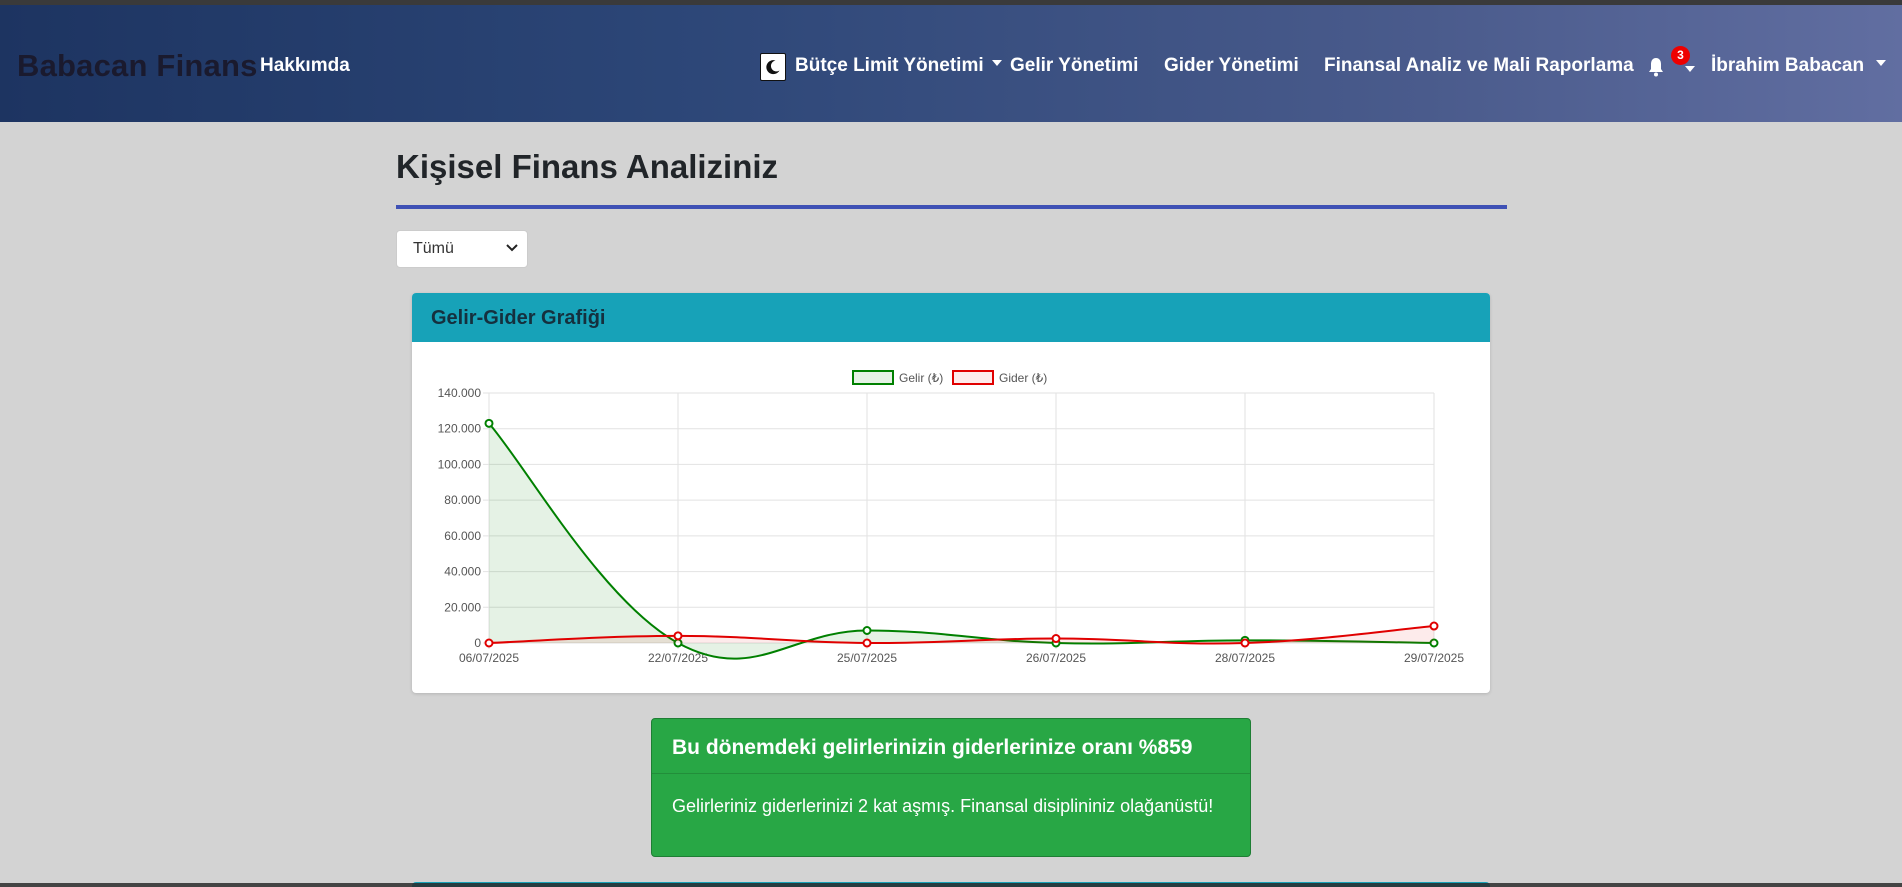 The image size is (1902, 887). Describe the element at coordinates (1680, 55) in the screenshot. I see `notification-count-badge: 3` at that location.